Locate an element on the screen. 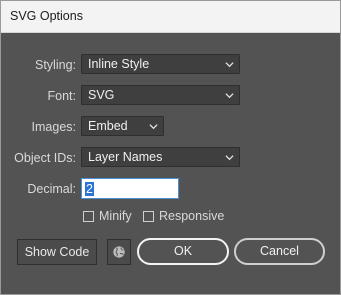 The width and height of the screenshot is (341, 295). responsive-checkbox is located at coordinates (148, 216).